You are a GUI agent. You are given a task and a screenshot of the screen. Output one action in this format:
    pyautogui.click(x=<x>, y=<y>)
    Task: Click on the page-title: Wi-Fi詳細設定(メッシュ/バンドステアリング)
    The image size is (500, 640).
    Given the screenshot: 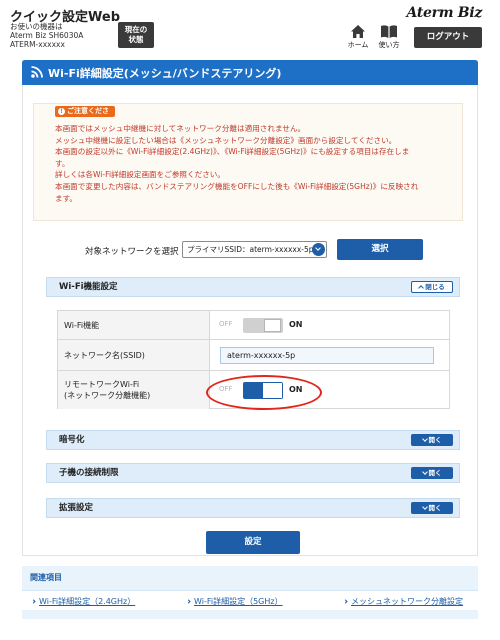 What is the action you would take?
    pyautogui.click(x=165, y=73)
    